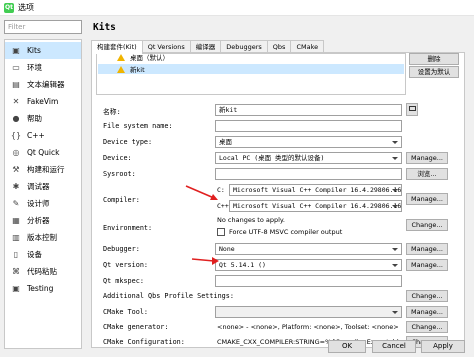  Describe the element at coordinates (16, 271) in the screenshot. I see `code-paste-icon: ⌘` at that location.